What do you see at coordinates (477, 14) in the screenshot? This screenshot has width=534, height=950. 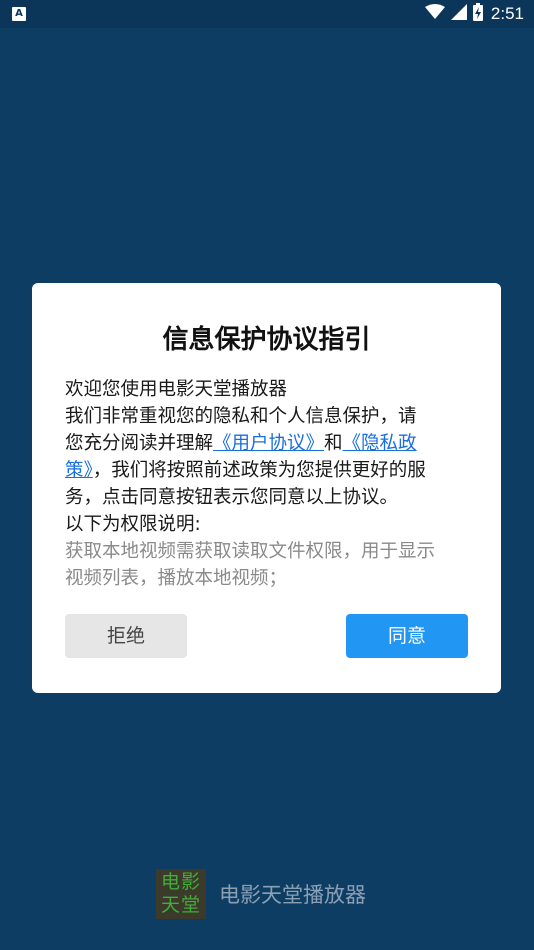 I see `battery-icon` at bounding box center [477, 14].